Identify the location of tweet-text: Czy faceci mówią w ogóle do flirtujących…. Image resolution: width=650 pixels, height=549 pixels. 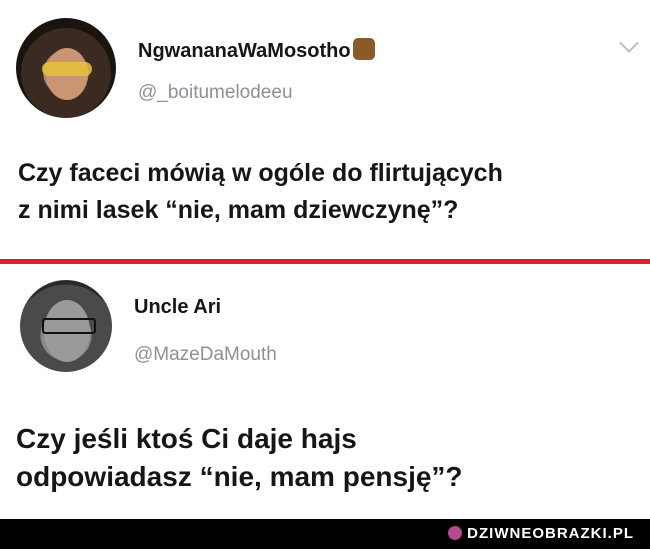
(260, 192).